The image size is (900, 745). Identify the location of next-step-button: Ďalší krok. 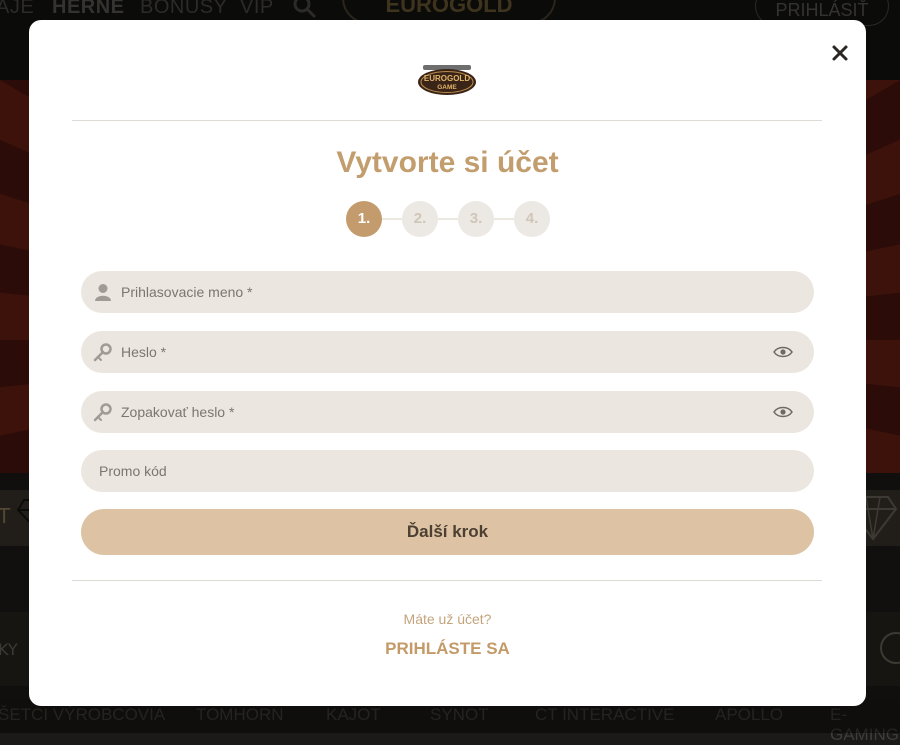
(447, 532).